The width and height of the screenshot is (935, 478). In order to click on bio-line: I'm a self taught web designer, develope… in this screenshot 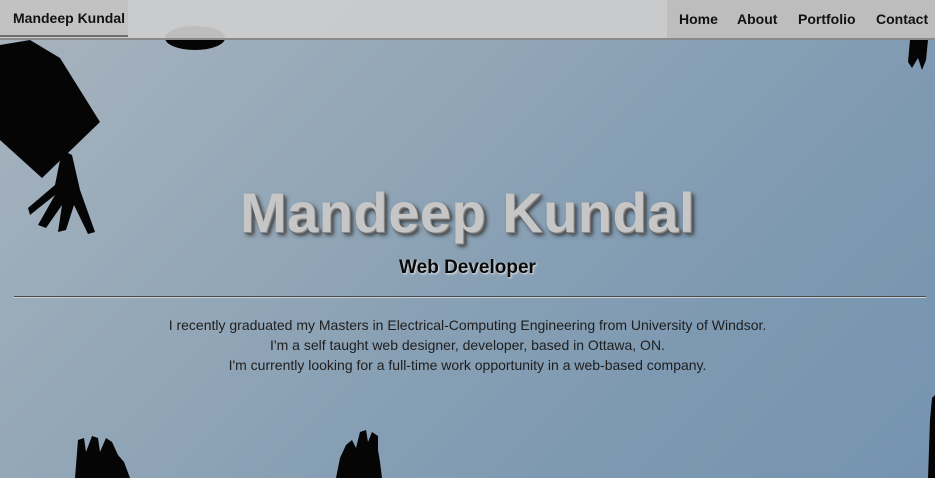, I will do `click(467, 345)`.